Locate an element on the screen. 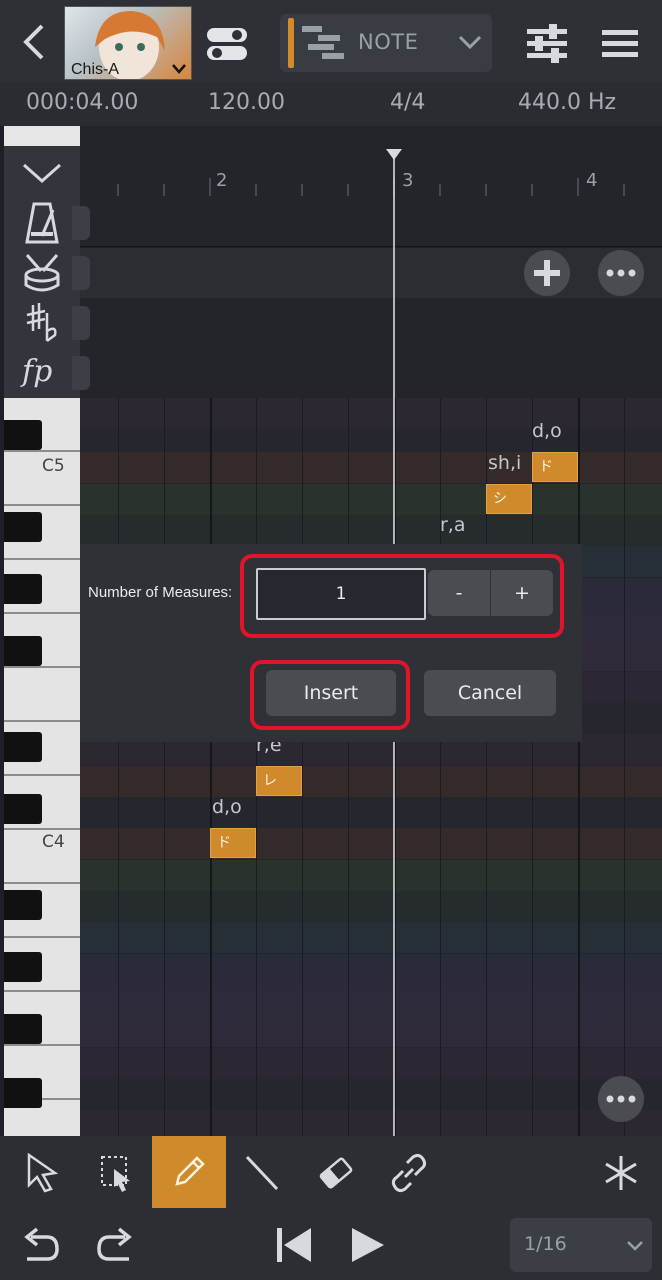  line-tool-icon is located at coordinates (262, 1173).